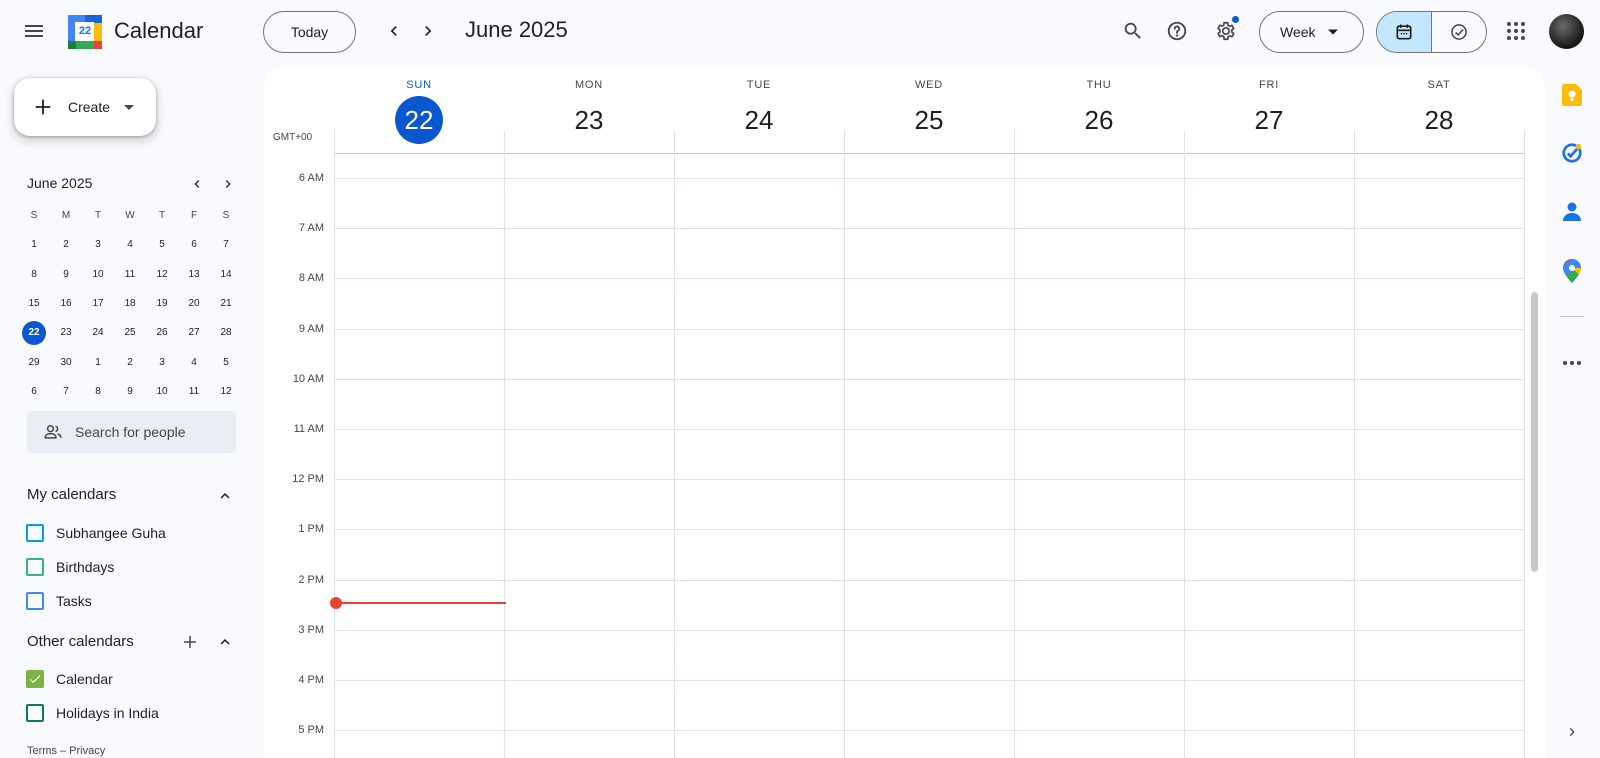  What do you see at coordinates (66, 303) in the screenshot?
I see `mini-day: 16` at bounding box center [66, 303].